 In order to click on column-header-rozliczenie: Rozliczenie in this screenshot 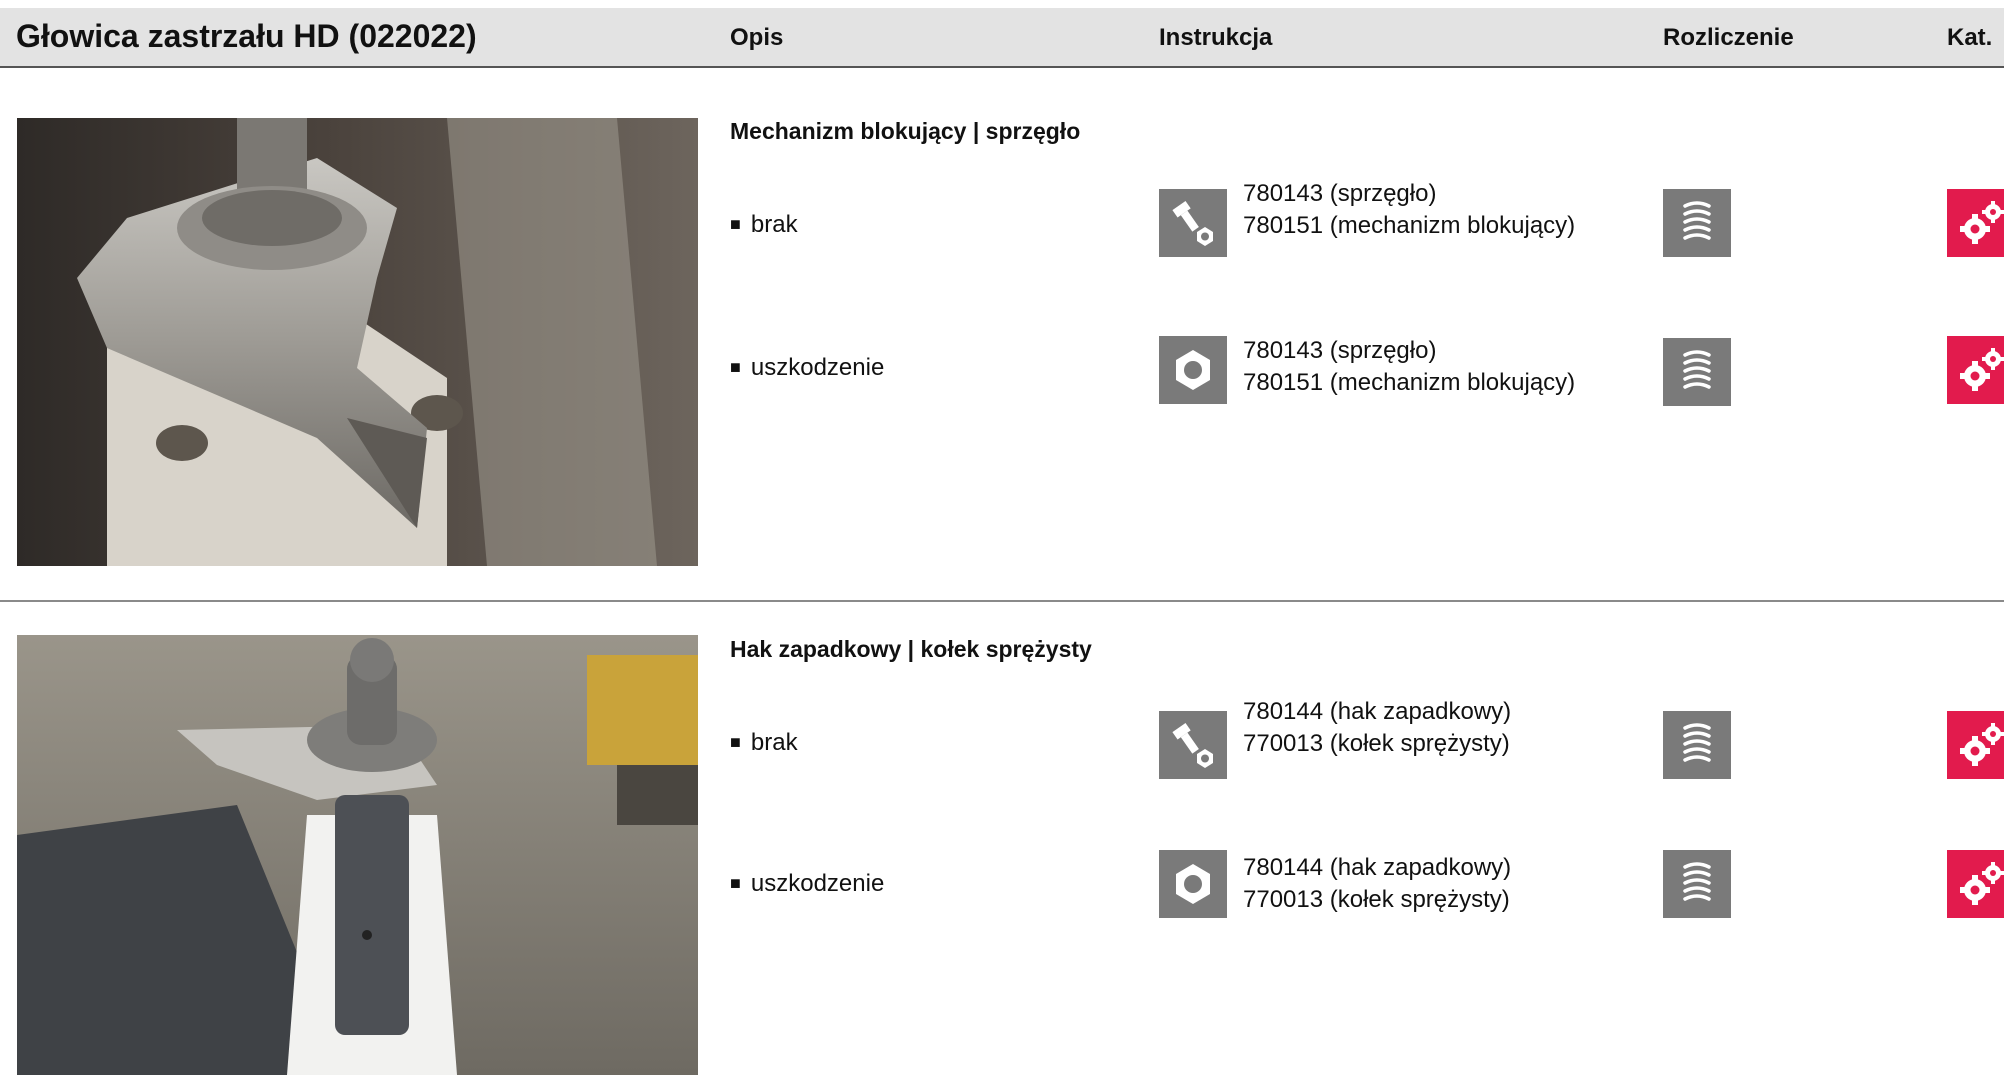, I will do `click(1728, 37)`.